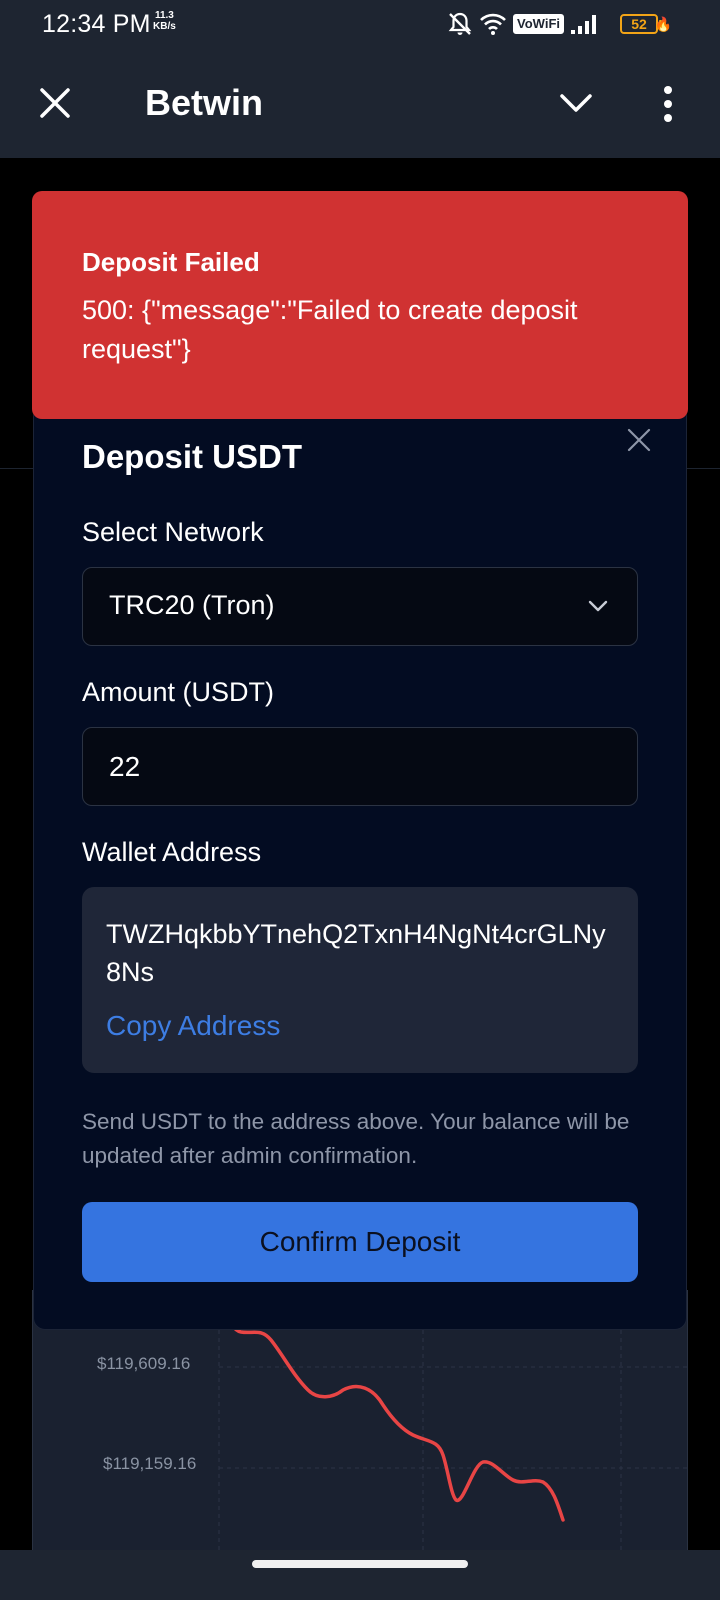 Image resolution: width=720 pixels, height=1600 pixels. I want to click on modal-close-icon, so click(639, 440).